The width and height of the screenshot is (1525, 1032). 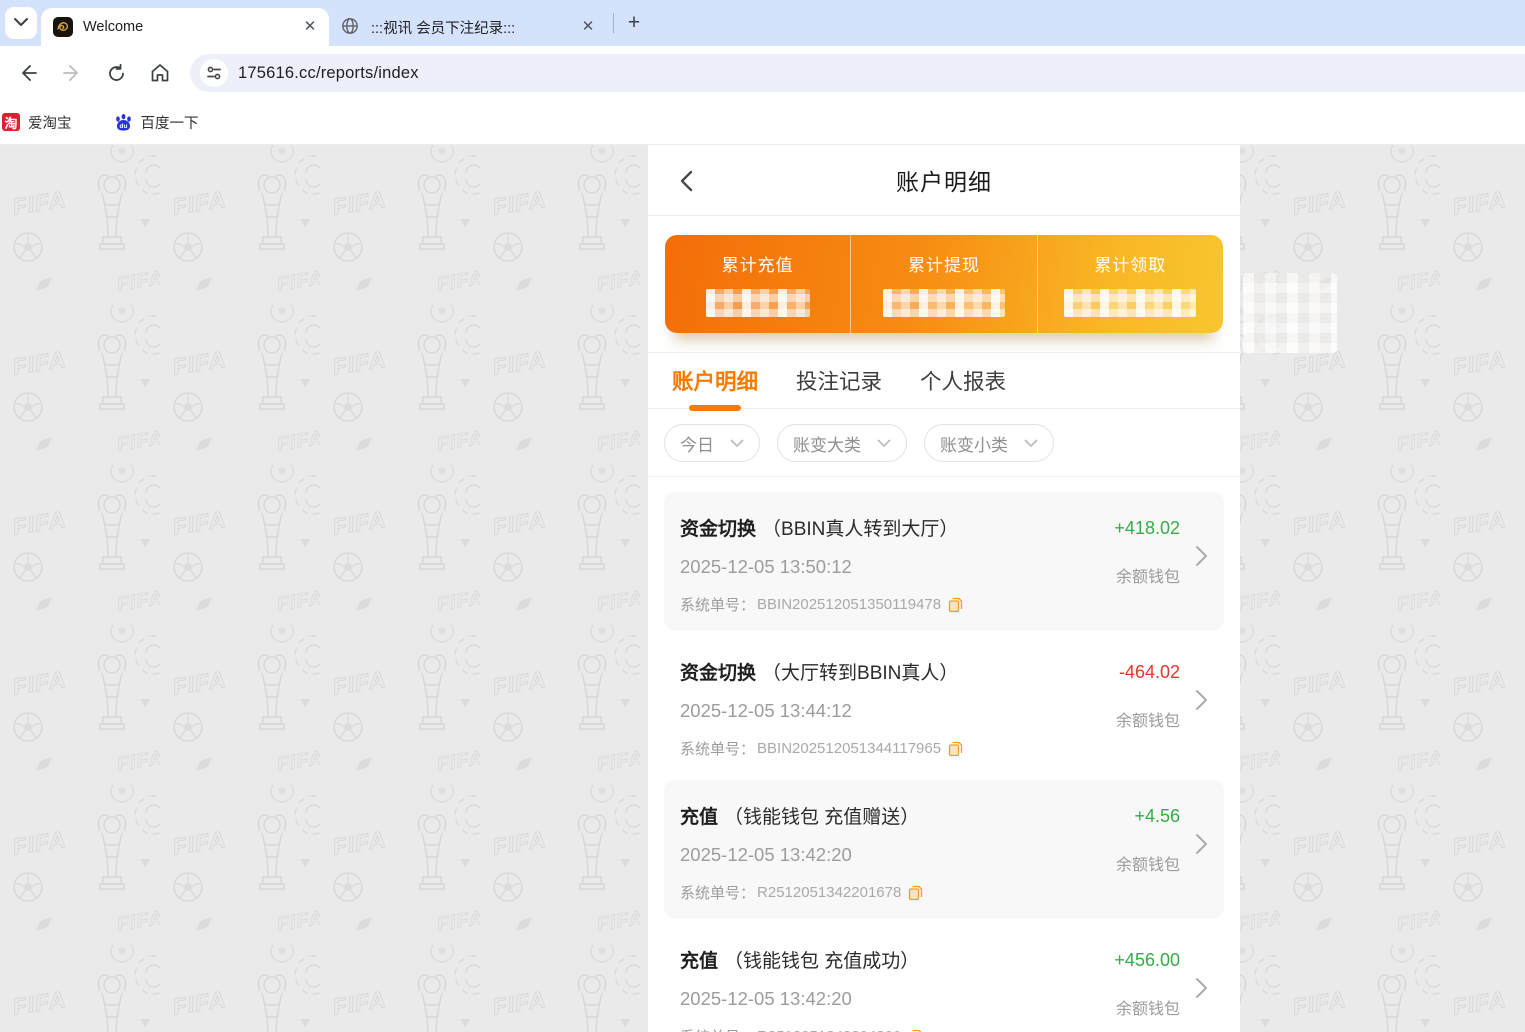 I want to click on transaction-order: 系统单号： BBIN202512051344117965, so click(x=892, y=748).